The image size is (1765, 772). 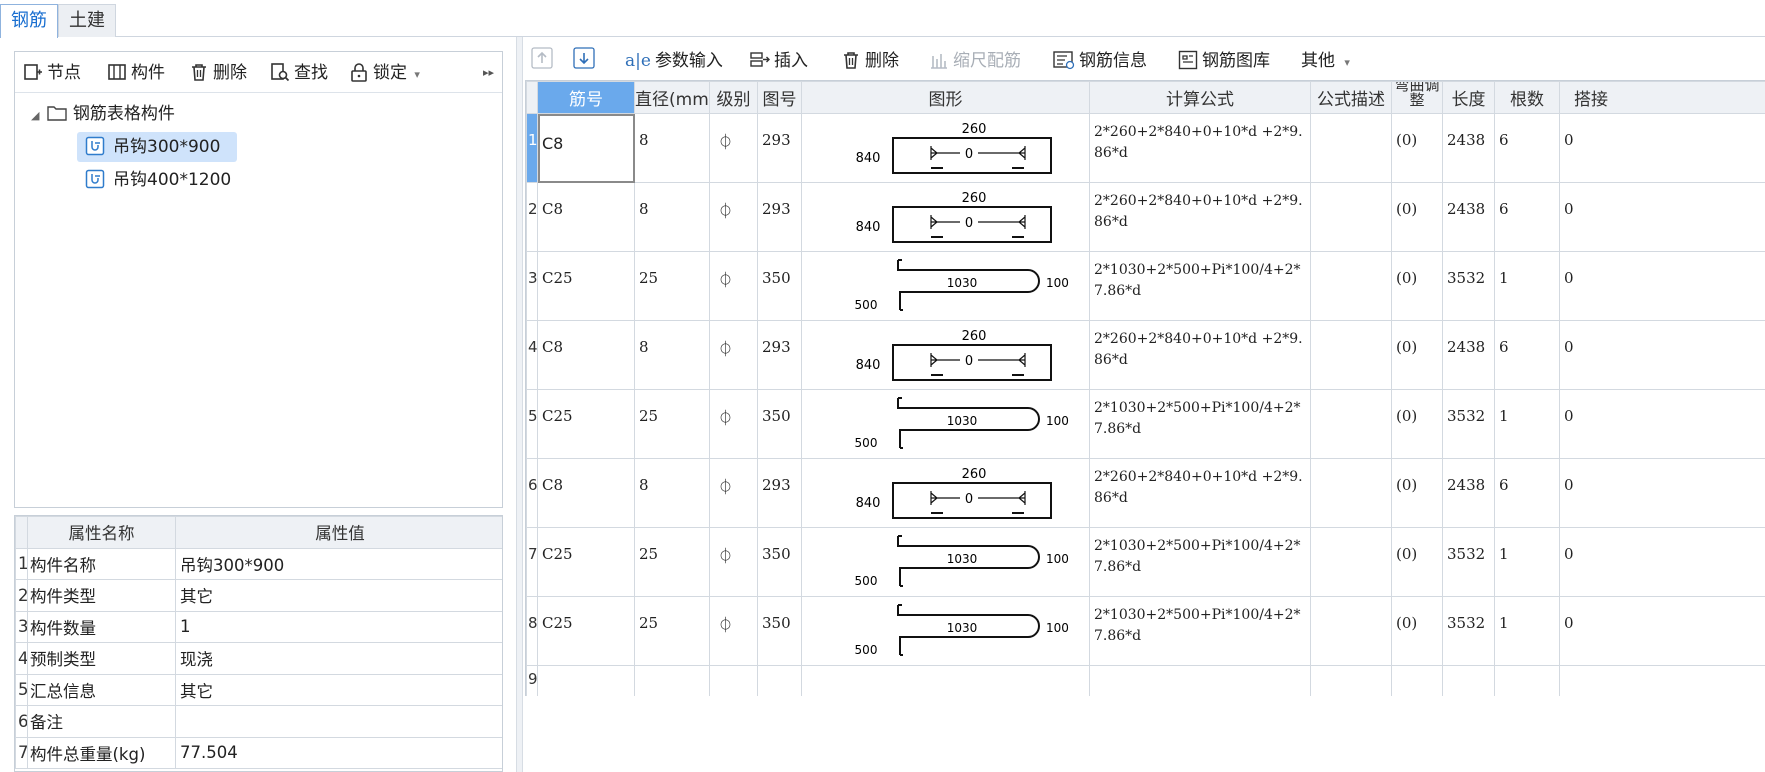 What do you see at coordinates (136, 73) in the screenshot?
I see `component-button: 构件` at bounding box center [136, 73].